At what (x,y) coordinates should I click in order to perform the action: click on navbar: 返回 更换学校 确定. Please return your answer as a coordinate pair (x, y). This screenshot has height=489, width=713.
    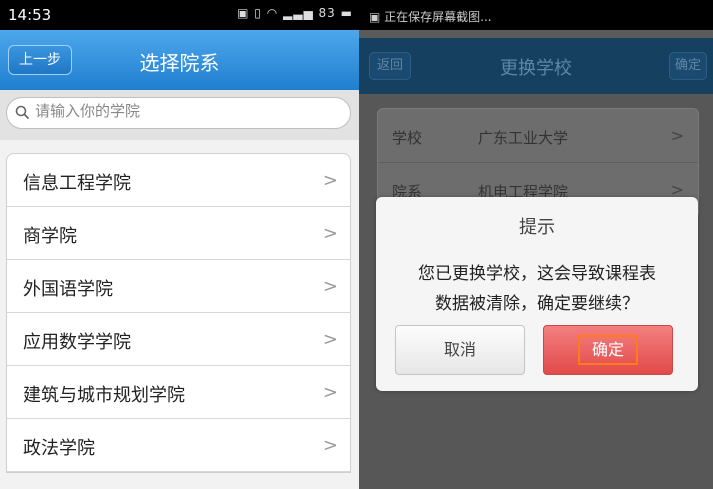
    Looking at the image, I should click on (536, 66).